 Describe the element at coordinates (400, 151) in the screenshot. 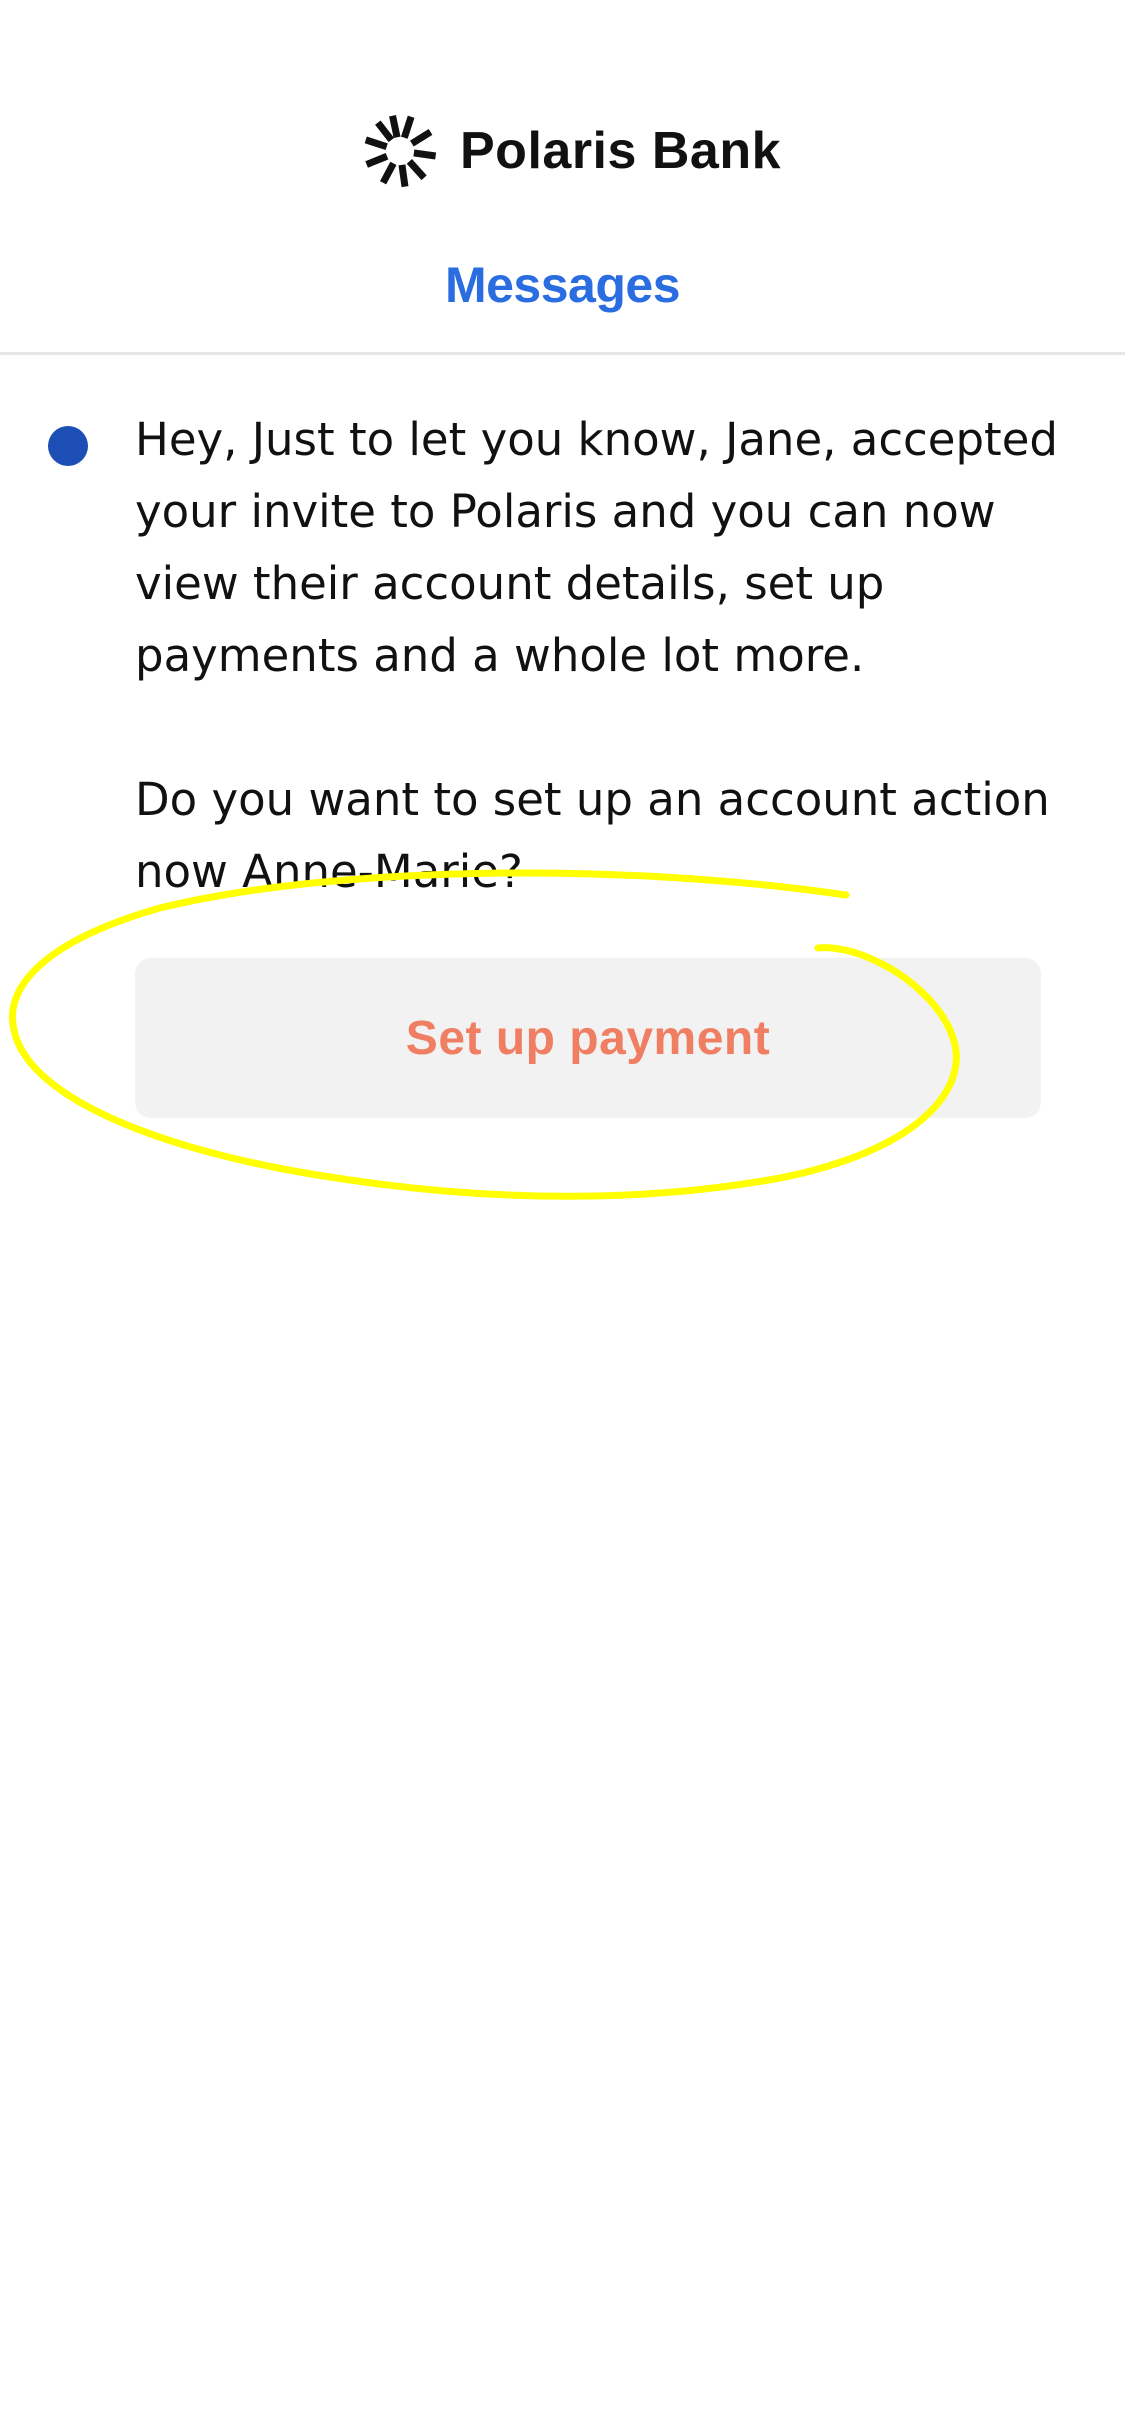

I see `sunburst-logo-icon` at that location.